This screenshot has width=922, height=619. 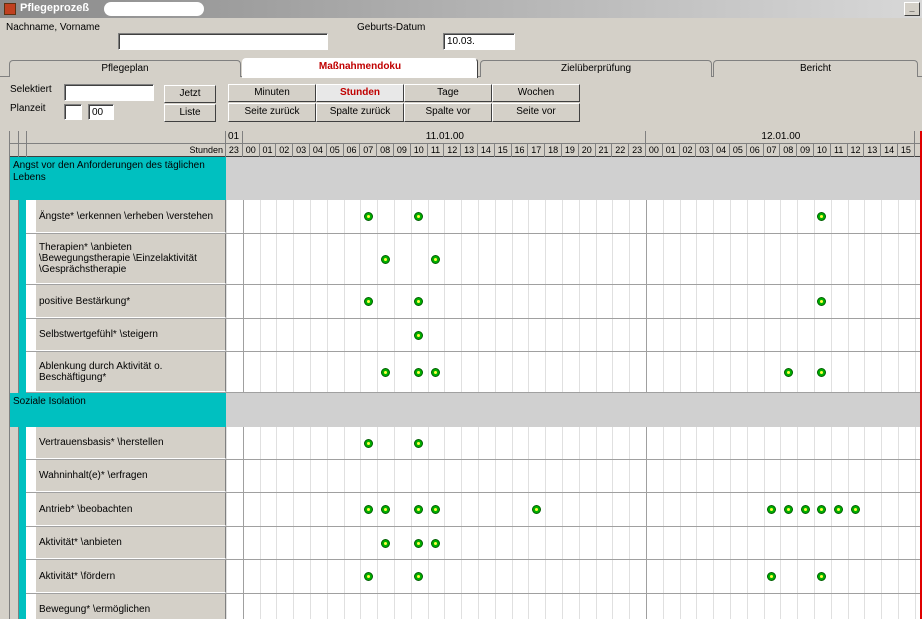 What do you see at coordinates (109, 92) in the screenshot?
I see `selected-field` at bounding box center [109, 92].